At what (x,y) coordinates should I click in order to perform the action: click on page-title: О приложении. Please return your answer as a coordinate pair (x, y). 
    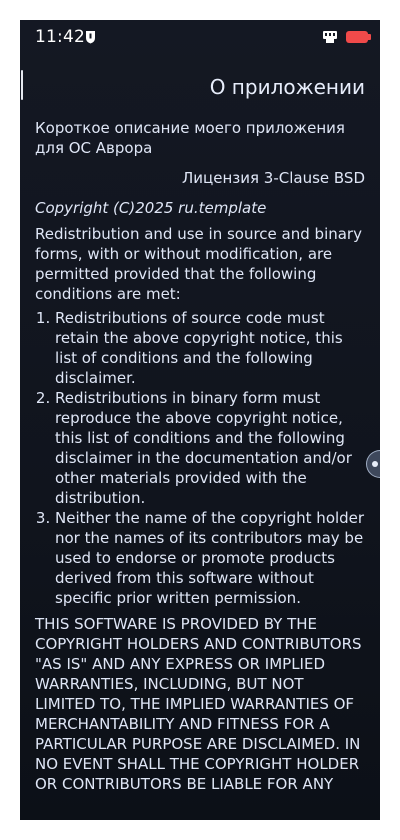
    Looking at the image, I should click on (287, 87).